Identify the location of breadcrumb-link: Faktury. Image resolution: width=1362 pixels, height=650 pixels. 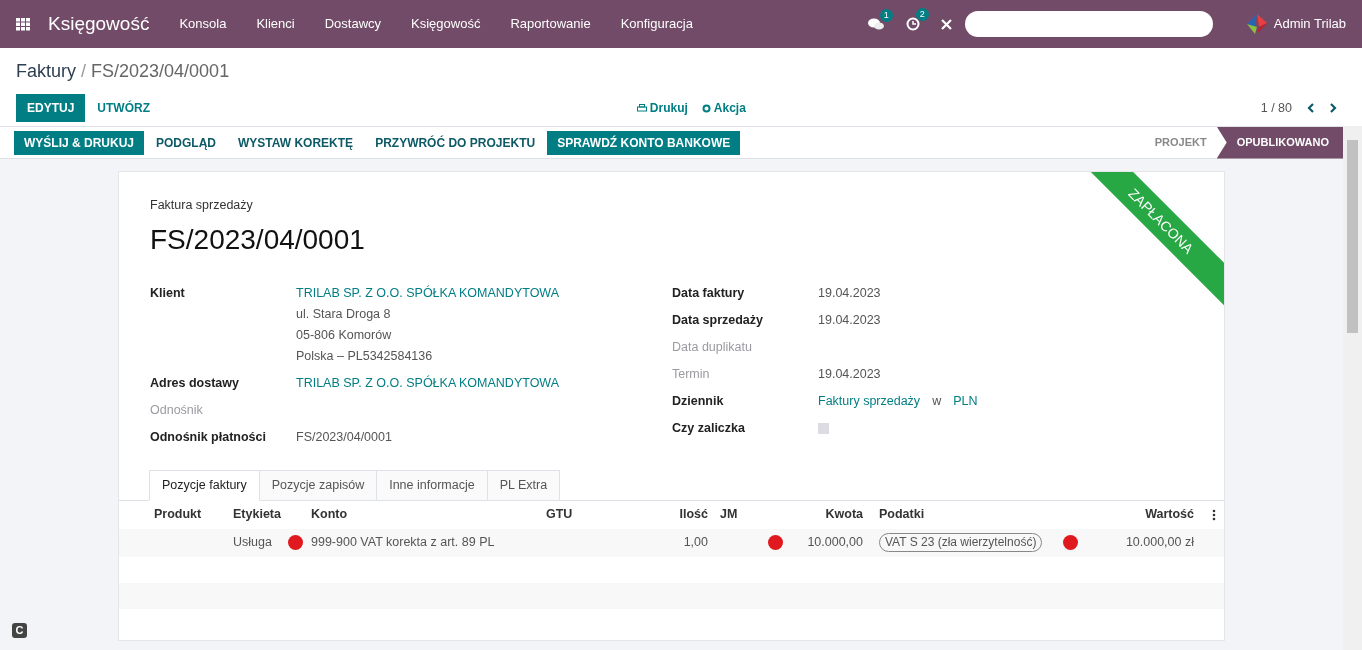
(46, 71).